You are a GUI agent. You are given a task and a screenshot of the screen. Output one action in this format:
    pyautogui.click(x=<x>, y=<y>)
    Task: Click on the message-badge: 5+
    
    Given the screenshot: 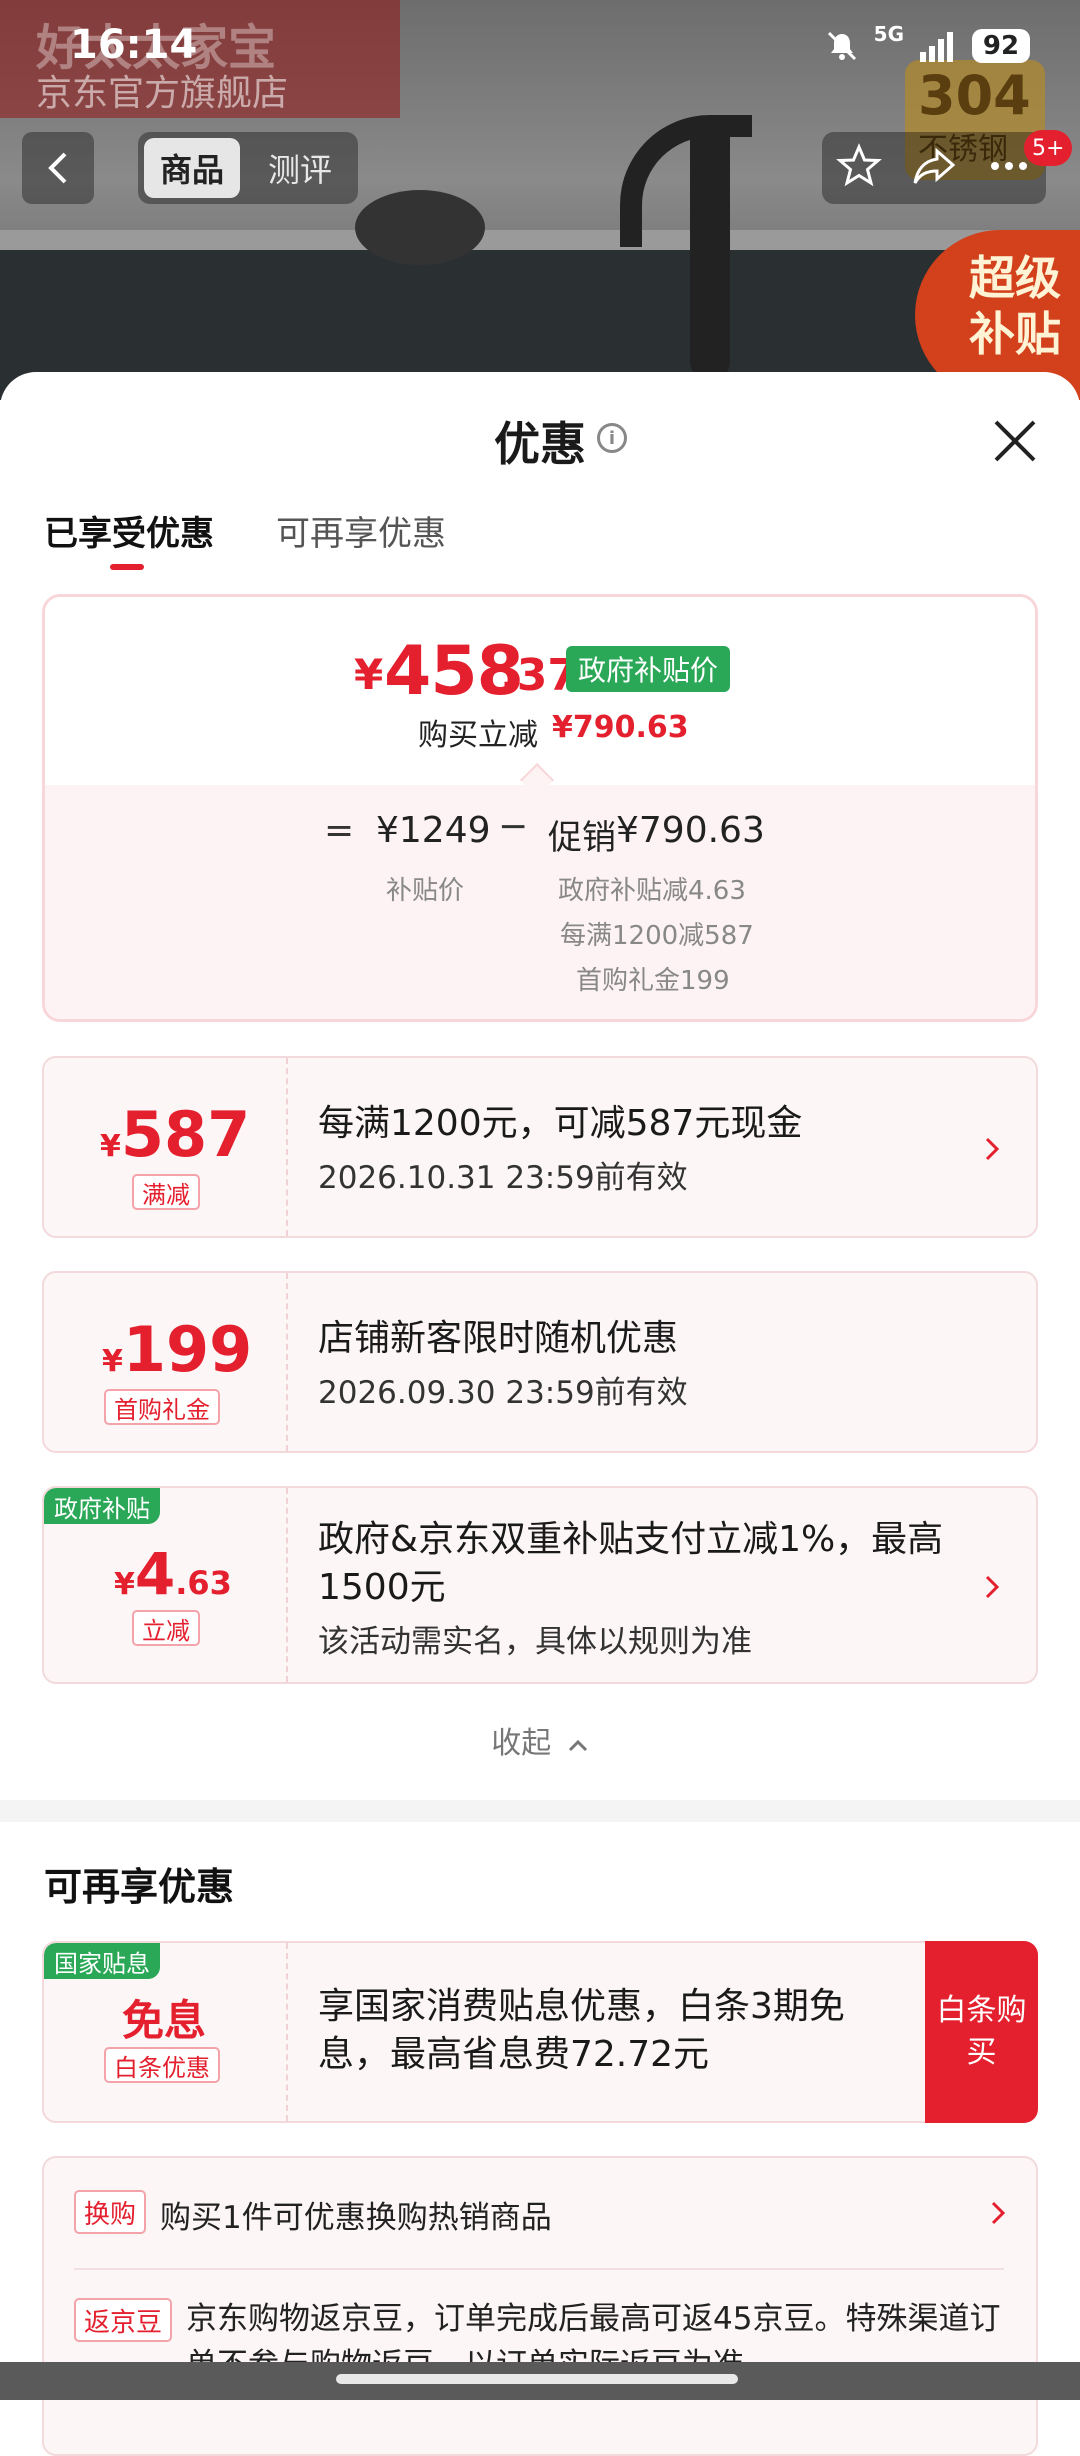 What is the action you would take?
    pyautogui.click(x=1048, y=148)
    